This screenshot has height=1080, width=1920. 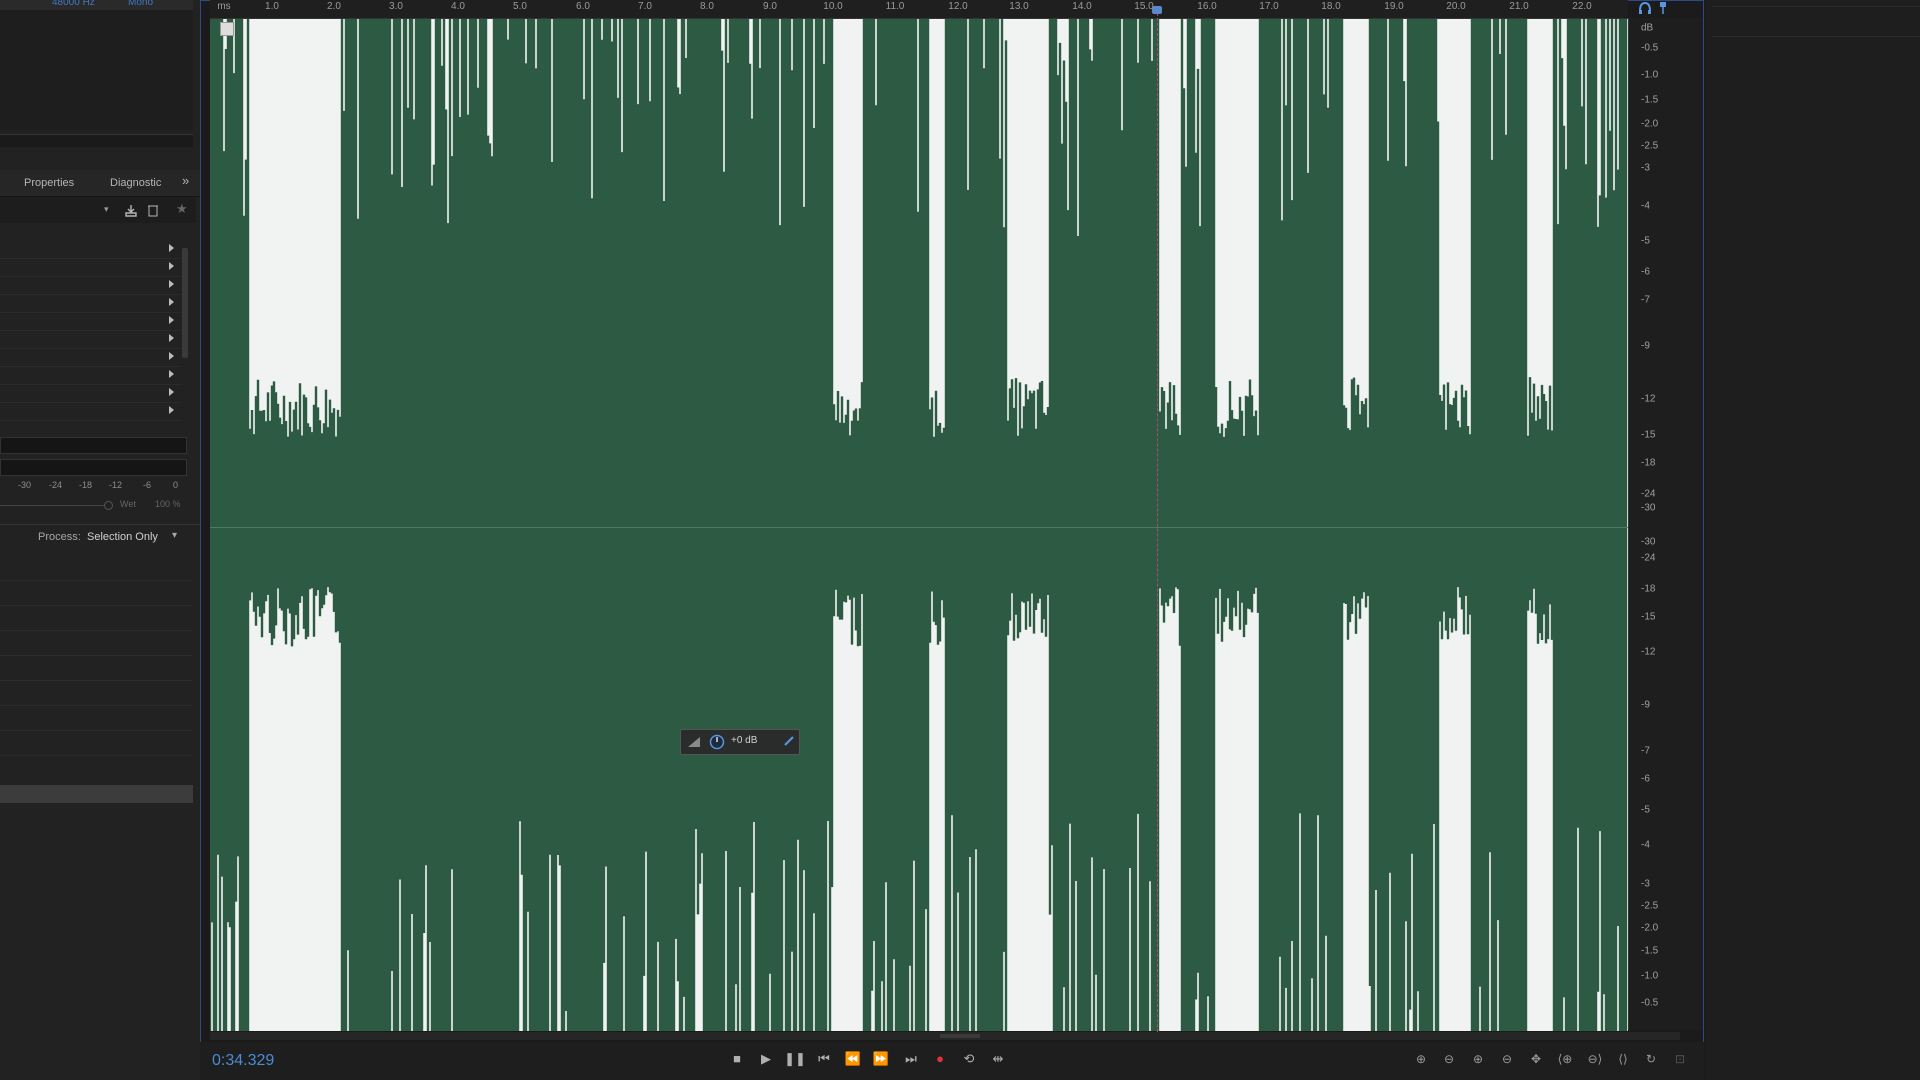 What do you see at coordinates (1565, 1059) in the screenshot?
I see `zoom-in-point-icon: ⟨⊕` at bounding box center [1565, 1059].